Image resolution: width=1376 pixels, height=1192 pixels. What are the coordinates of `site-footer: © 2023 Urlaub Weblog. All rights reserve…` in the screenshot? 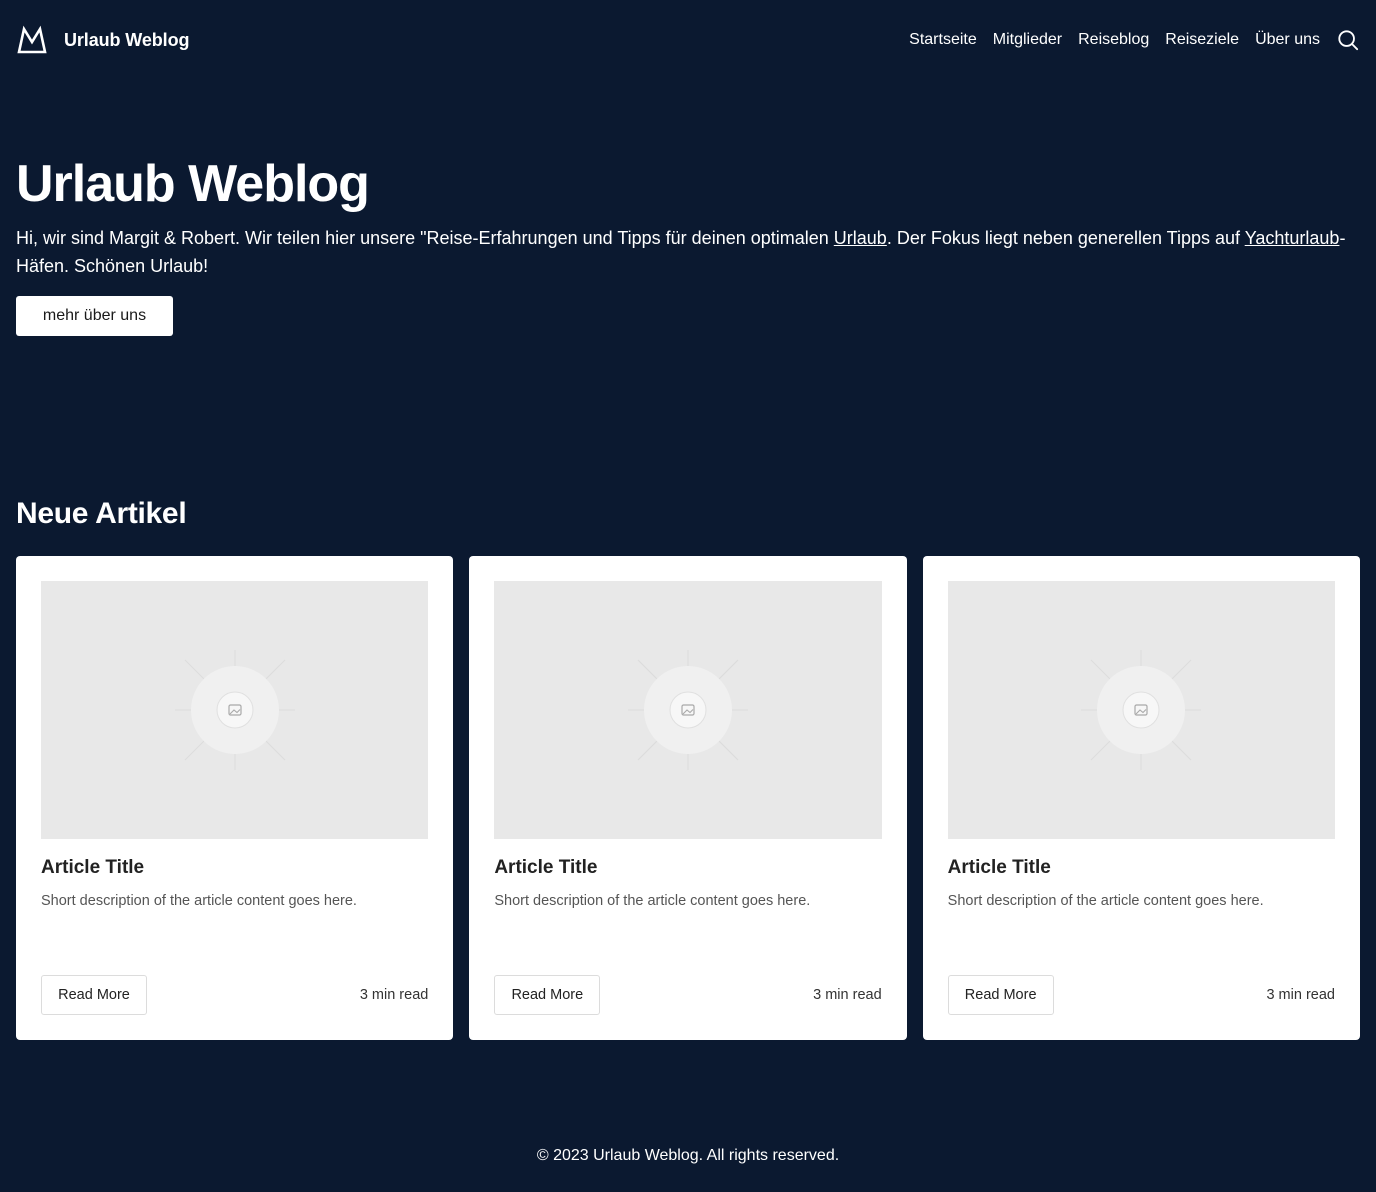 It's located at (688, 1156).